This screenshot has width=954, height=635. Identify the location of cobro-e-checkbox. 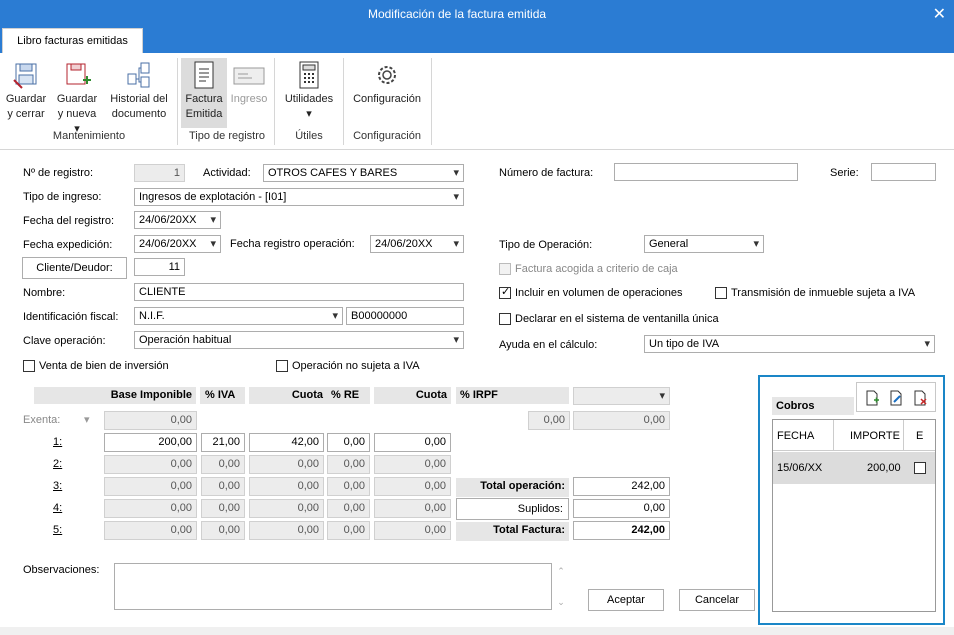
(920, 468).